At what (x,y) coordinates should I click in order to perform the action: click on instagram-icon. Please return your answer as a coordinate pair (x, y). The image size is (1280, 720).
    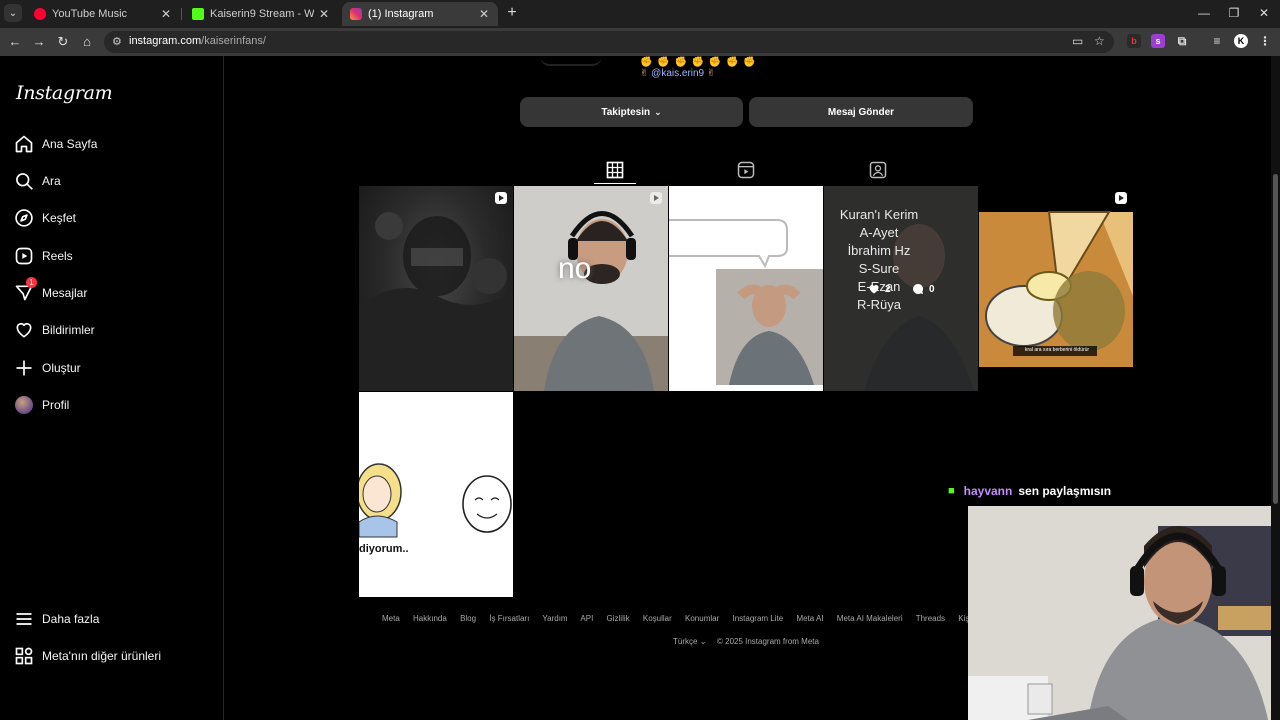
    Looking at the image, I should click on (356, 14).